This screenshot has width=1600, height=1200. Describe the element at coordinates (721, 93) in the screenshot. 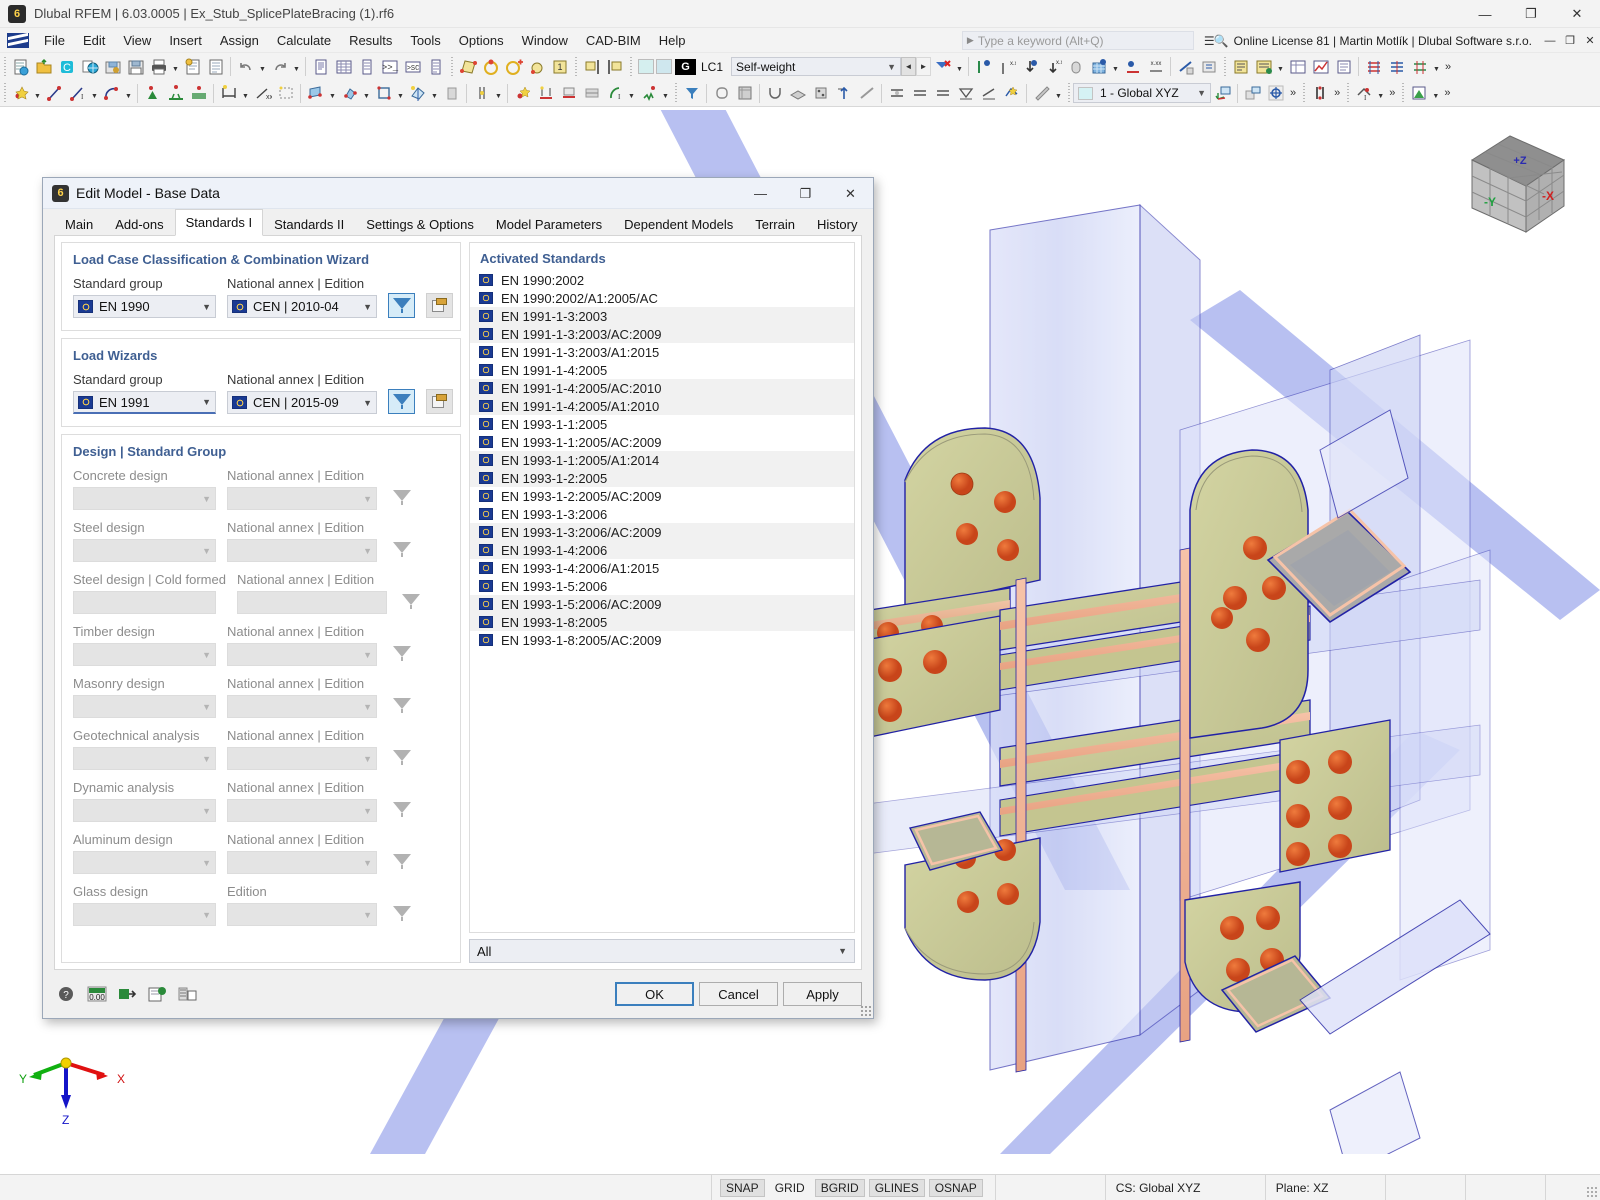

I see `render-wireframe-icon` at that location.